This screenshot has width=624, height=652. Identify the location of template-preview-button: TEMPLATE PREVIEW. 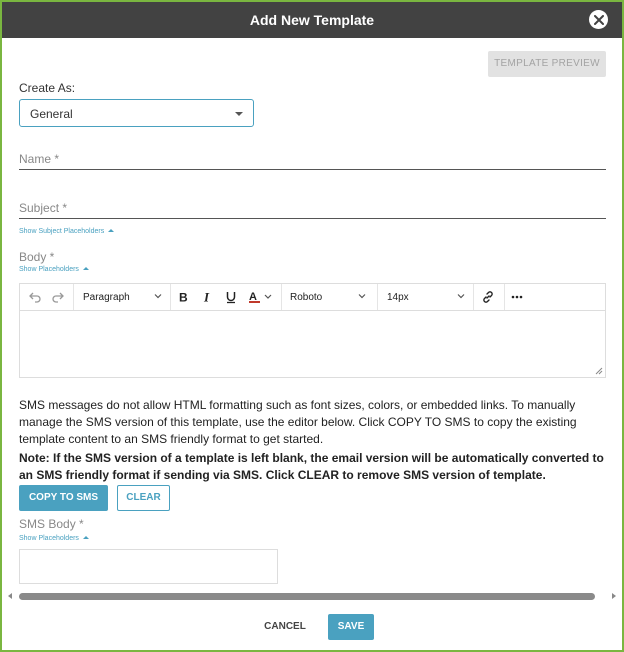
(547, 64).